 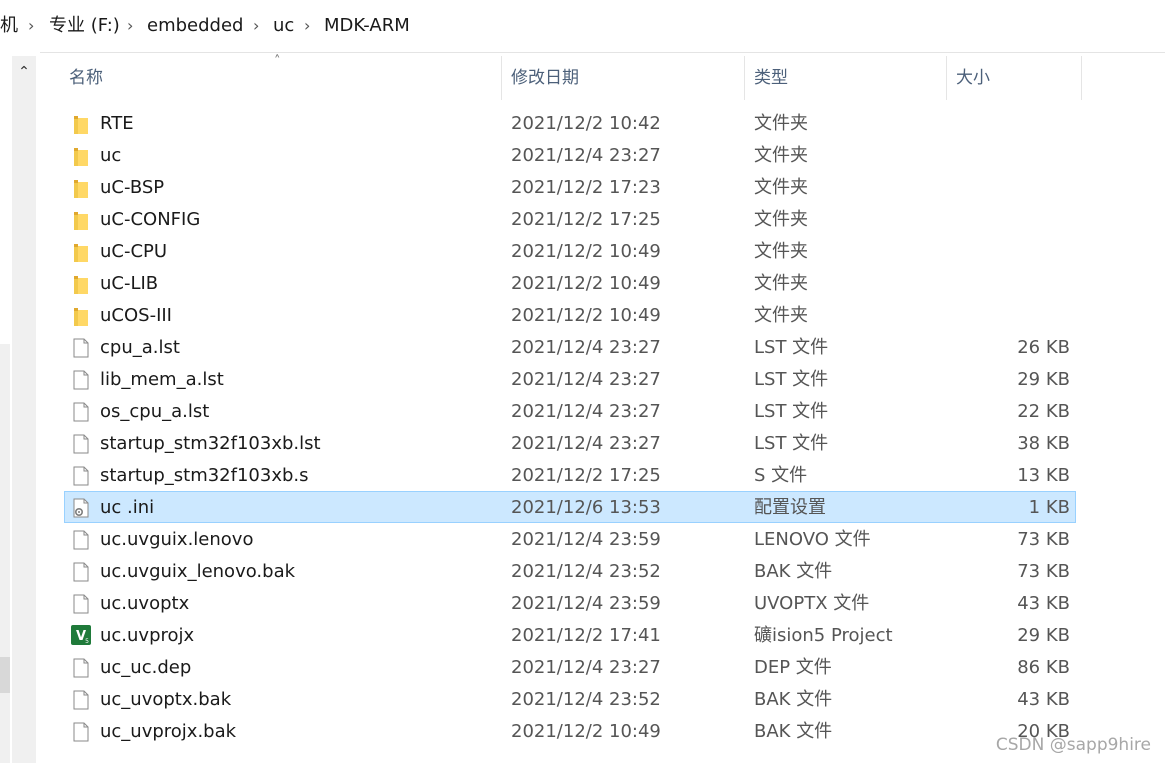 What do you see at coordinates (155, 411) in the screenshot?
I see `file-name: os_cpu_a.lst` at bounding box center [155, 411].